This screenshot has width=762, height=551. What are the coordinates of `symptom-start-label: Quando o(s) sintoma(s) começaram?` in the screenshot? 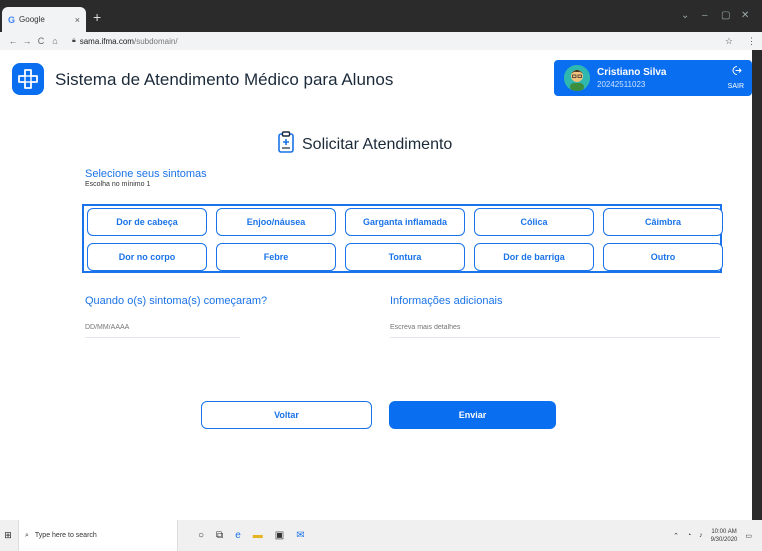 It's located at (176, 301).